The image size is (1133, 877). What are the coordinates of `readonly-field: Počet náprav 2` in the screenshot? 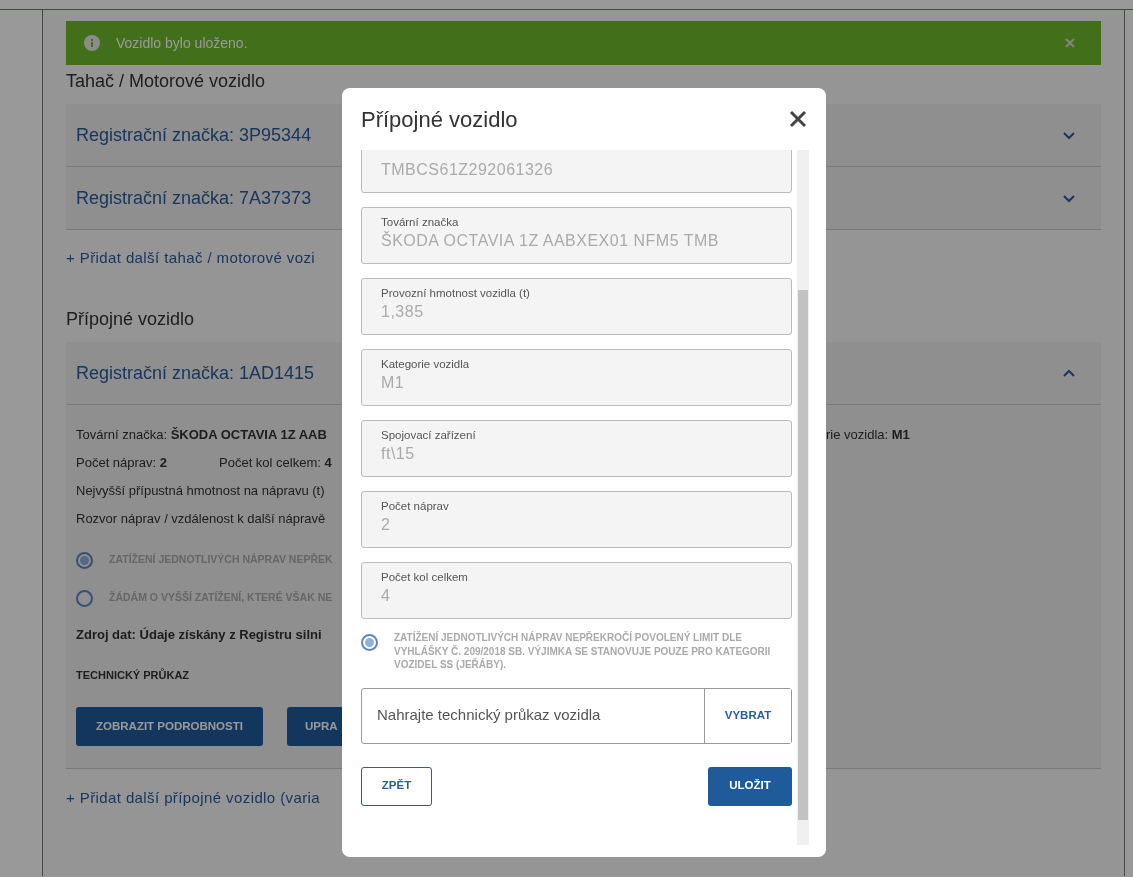 It's located at (576, 519).